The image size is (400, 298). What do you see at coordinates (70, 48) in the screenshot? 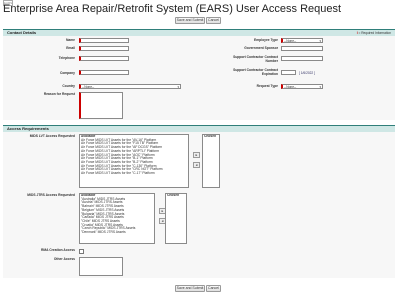
I see `email-label: Email` at bounding box center [70, 48].